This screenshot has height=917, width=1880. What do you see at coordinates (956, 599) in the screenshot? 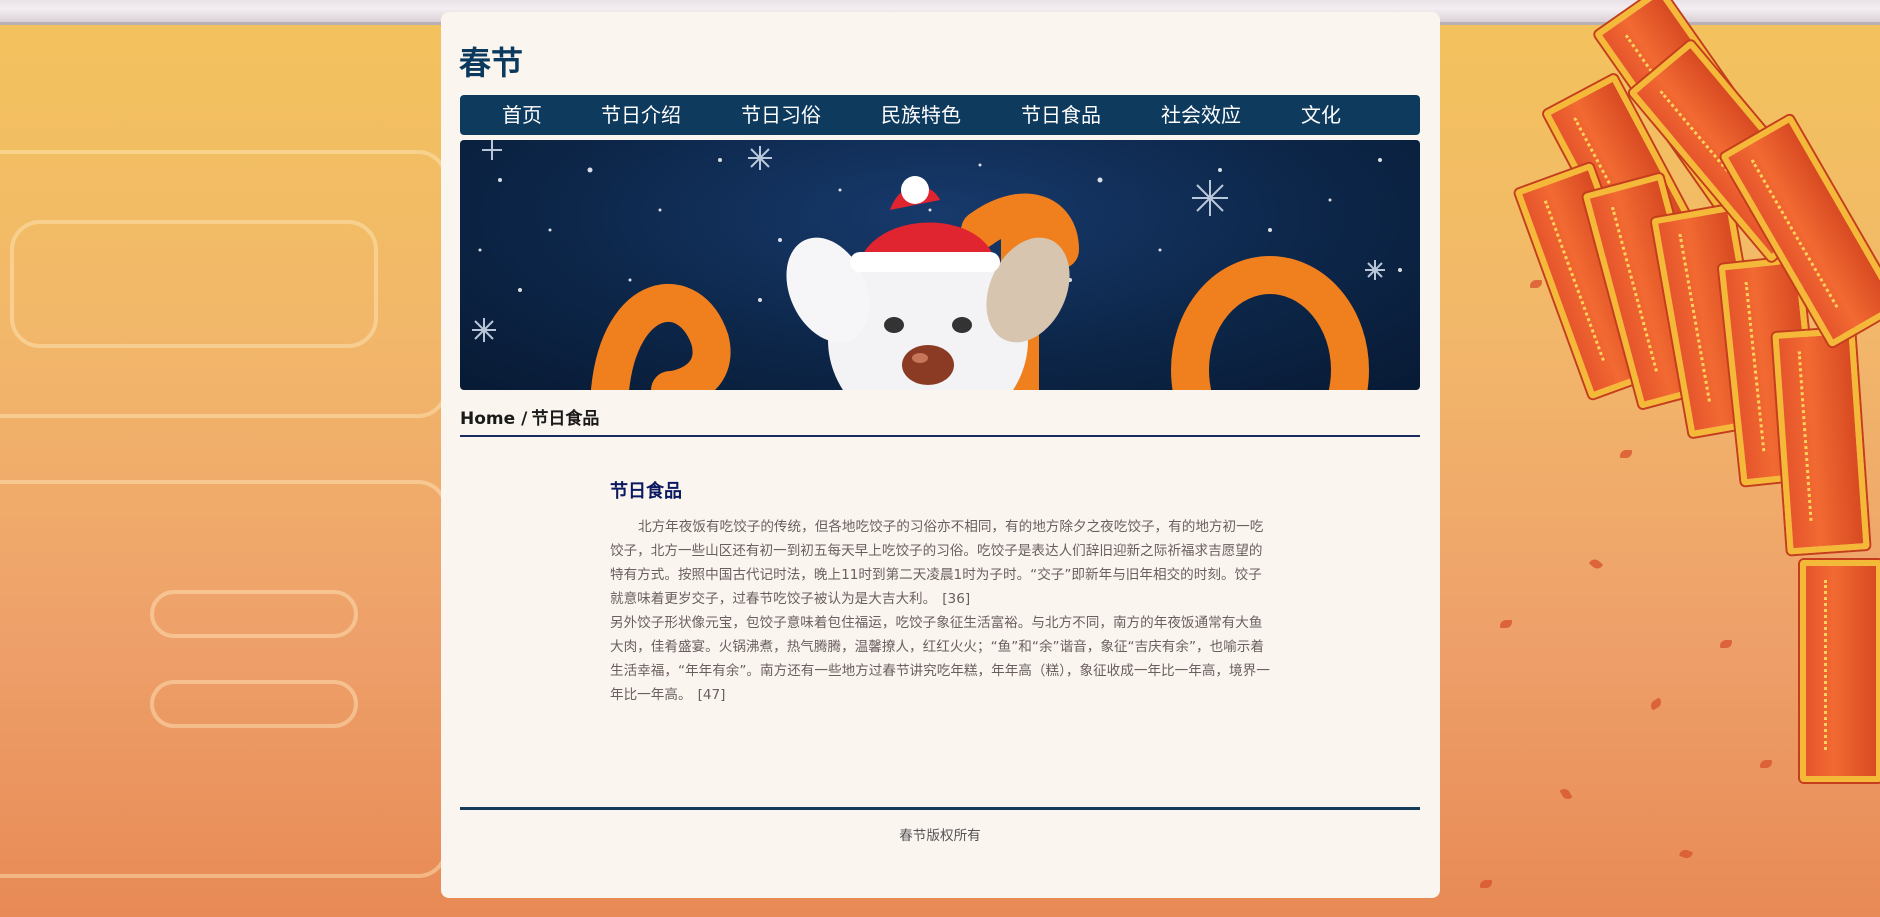
I see `reference-36: [36]` at bounding box center [956, 599].